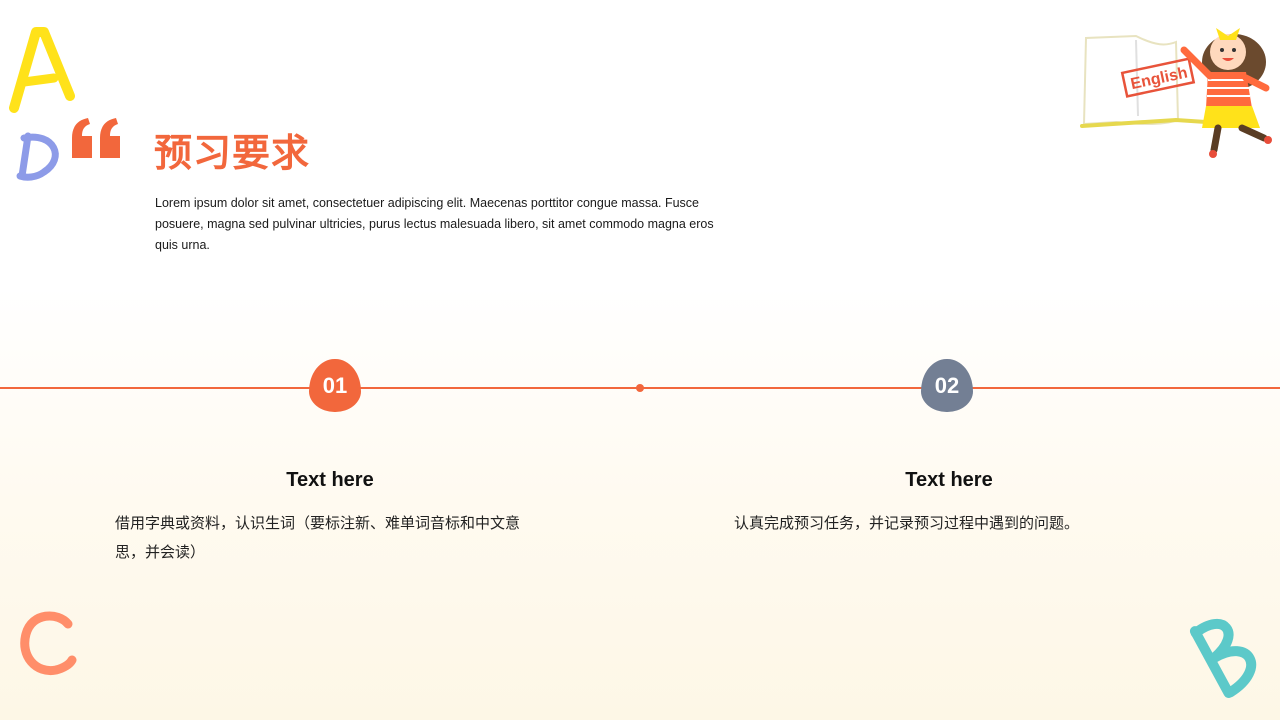 The image size is (1280, 720). I want to click on step-badge-01: 01, so click(335, 385).